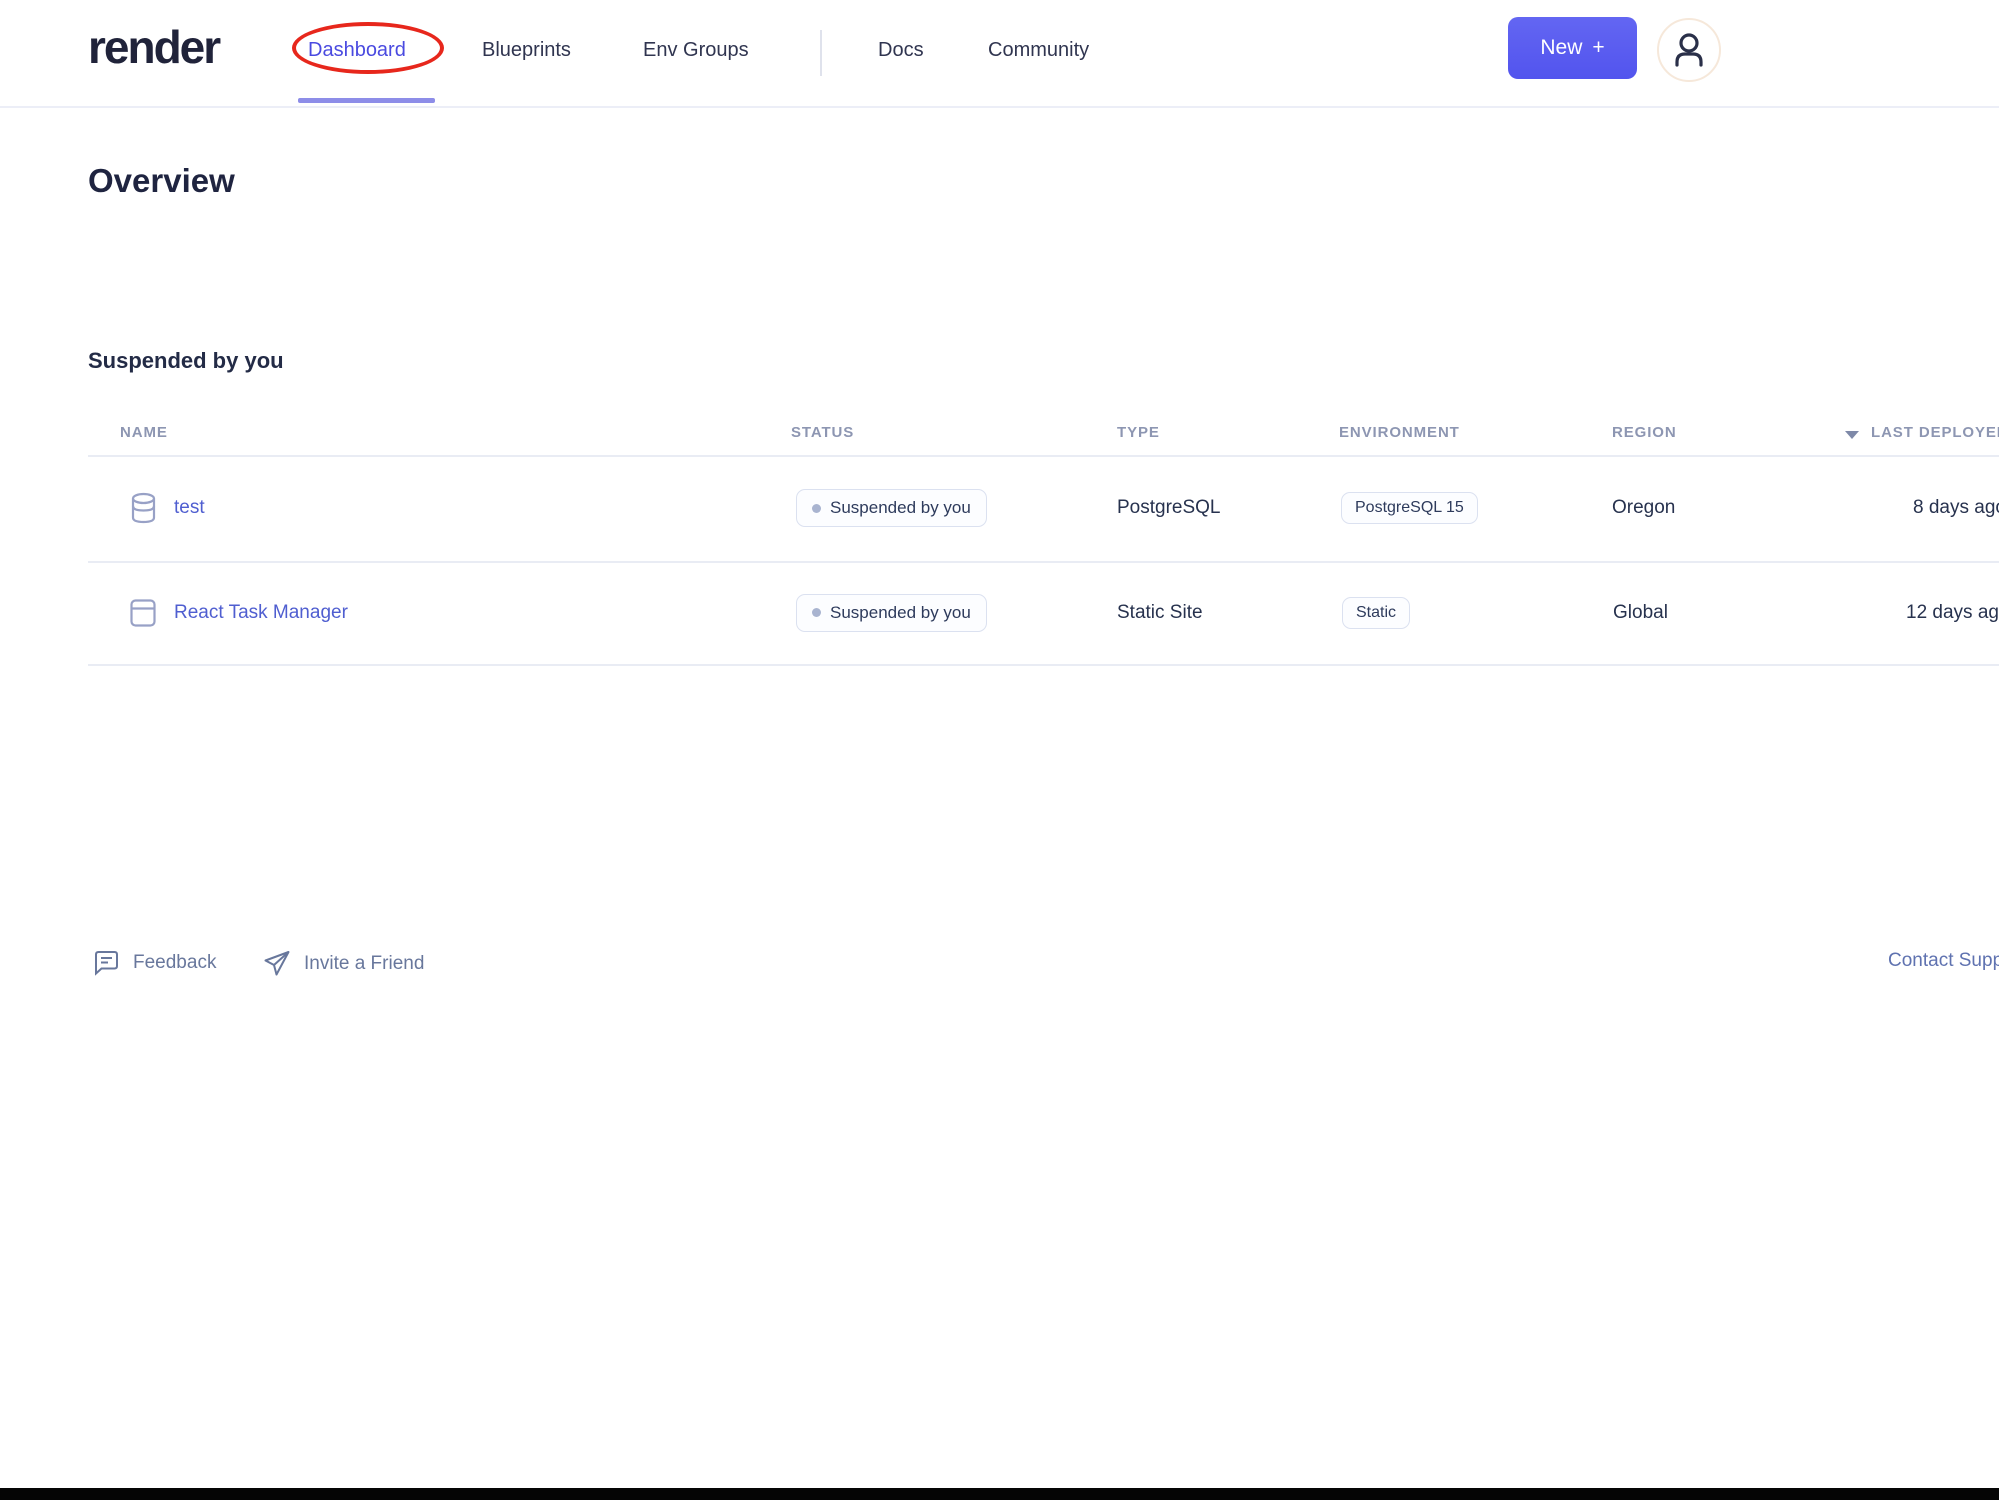 The width and height of the screenshot is (1999, 1500). What do you see at coordinates (189, 508) in the screenshot?
I see `service-name-link: test` at bounding box center [189, 508].